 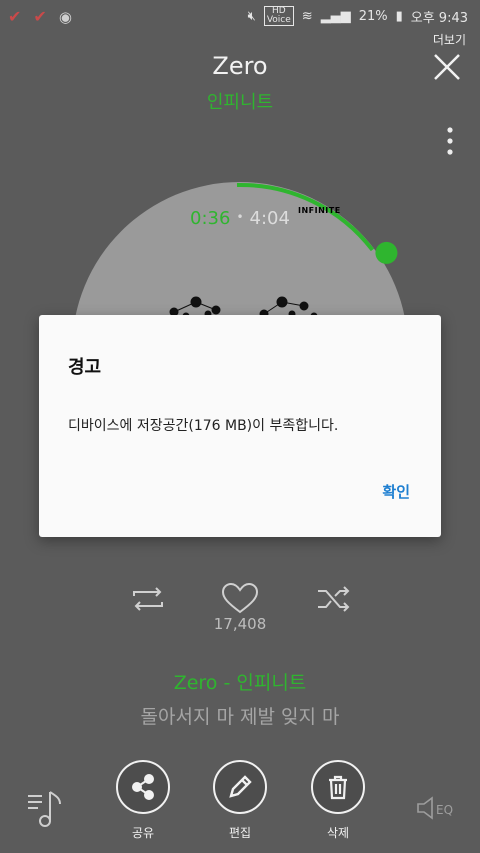 I want to click on shuffle-icon, so click(x=334, y=599).